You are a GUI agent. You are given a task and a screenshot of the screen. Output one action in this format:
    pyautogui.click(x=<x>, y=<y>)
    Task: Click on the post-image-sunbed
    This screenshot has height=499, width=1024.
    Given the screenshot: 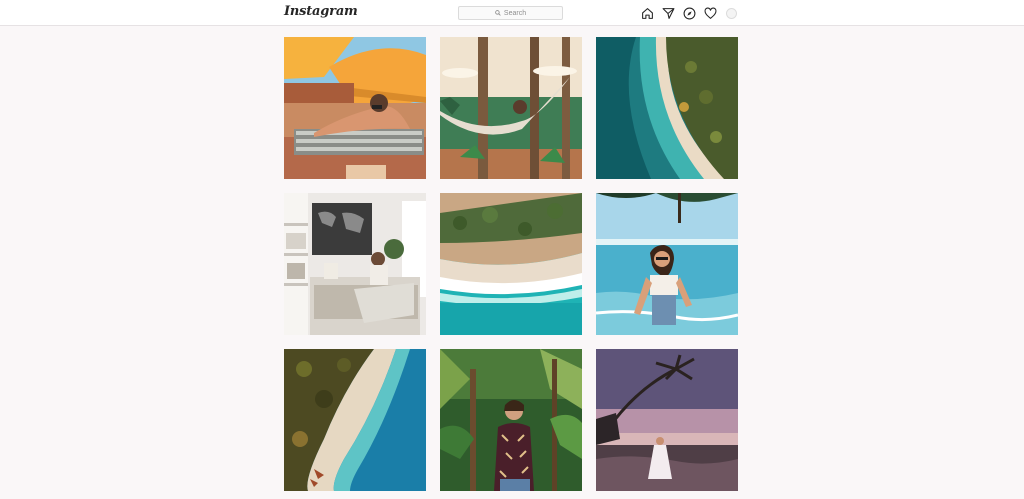 What is the action you would take?
    pyautogui.click(x=355, y=108)
    